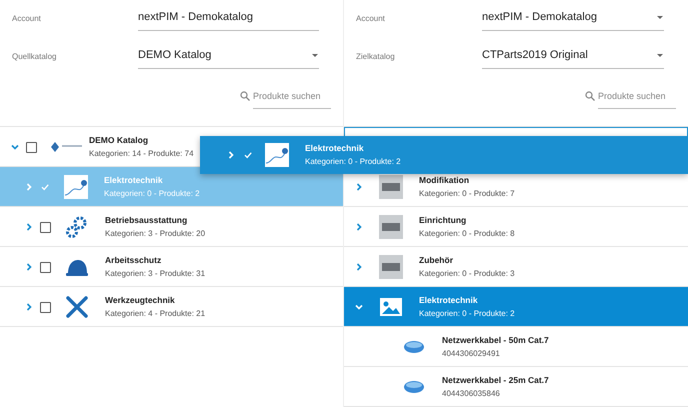  What do you see at coordinates (516, 227) in the screenshot?
I see `tree-row: Einrichtung Kategorien: 0 - Produkte: 8` at bounding box center [516, 227].